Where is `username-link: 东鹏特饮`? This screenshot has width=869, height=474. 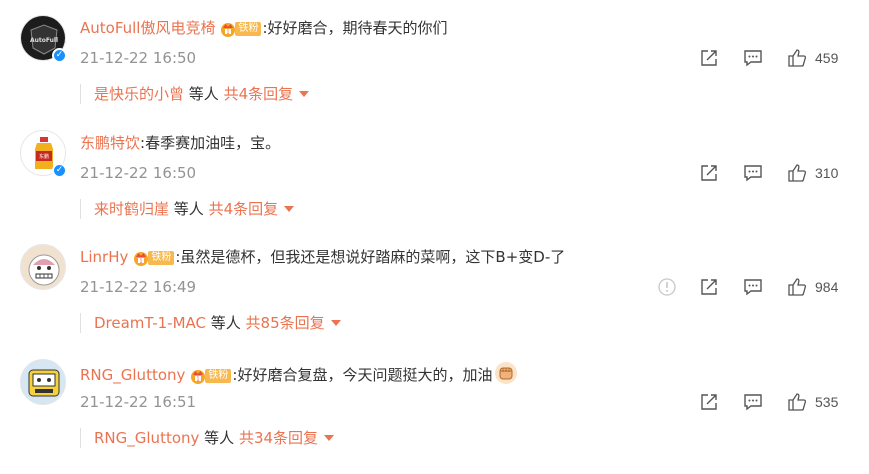 username-link: 东鹏特饮 is located at coordinates (110, 143).